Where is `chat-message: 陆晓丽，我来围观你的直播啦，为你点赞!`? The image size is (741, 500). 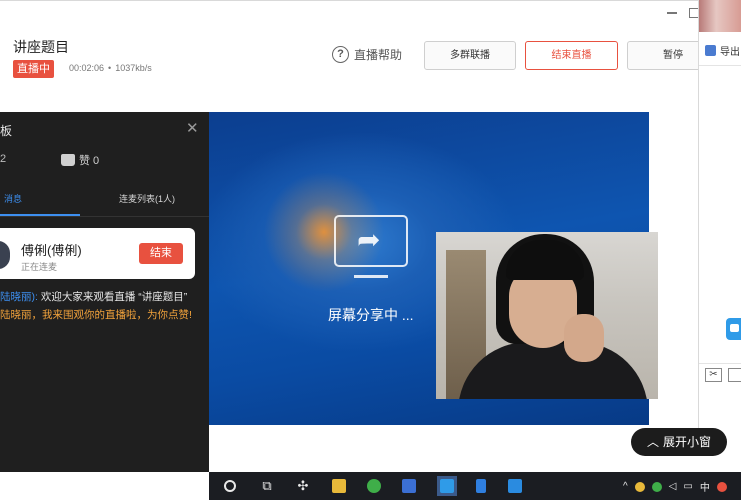
chat-message: 陆晓丽，我来围观你的直播啦，为你点赞! is located at coordinates (96, 315).